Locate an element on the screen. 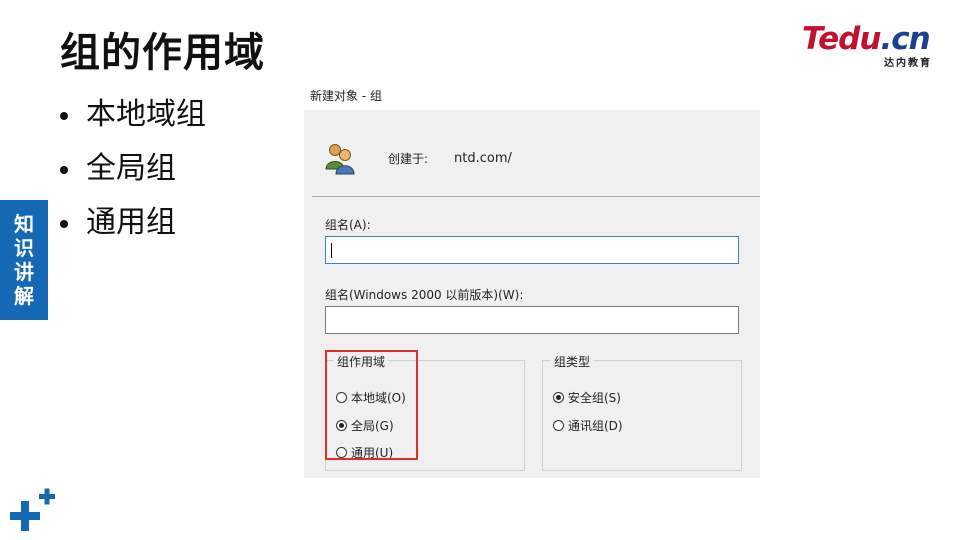 The width and height of the screenshot is (960, 540). knowledge-side-tab: 知 识 讲 解 is located at coordinates (24, 260).